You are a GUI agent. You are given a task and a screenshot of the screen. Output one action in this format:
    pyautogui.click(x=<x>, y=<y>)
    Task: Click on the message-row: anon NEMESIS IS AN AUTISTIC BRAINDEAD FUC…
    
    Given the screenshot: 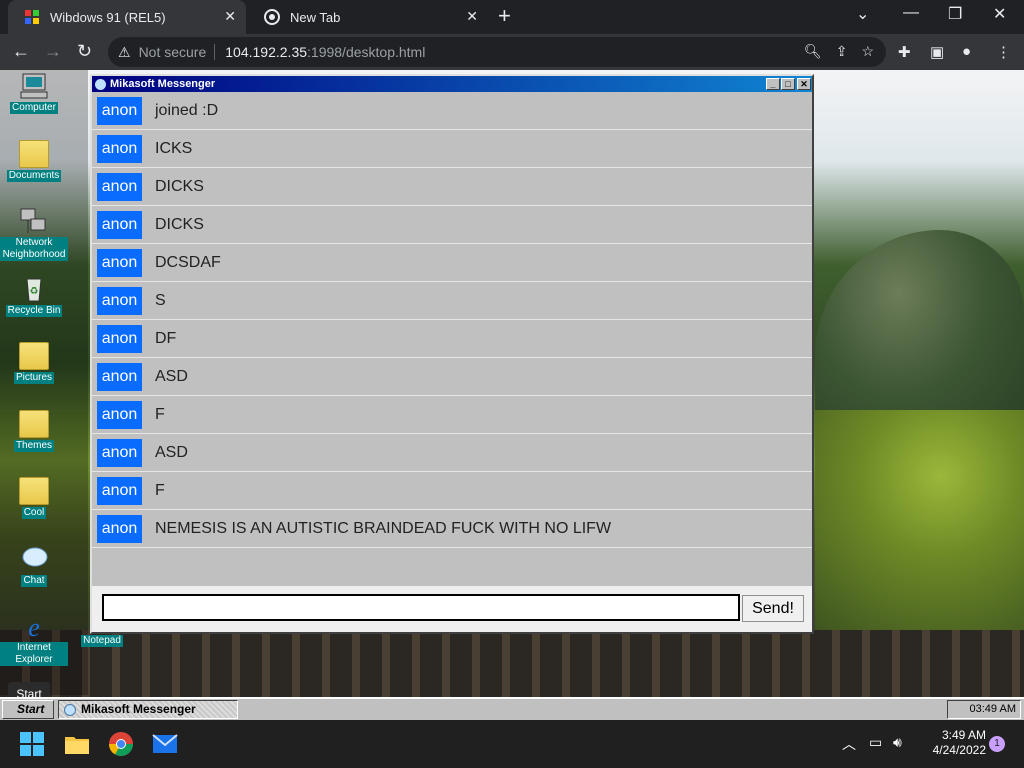 What is the action you would take?
    pyautogui.click(x=452, y=529)
    